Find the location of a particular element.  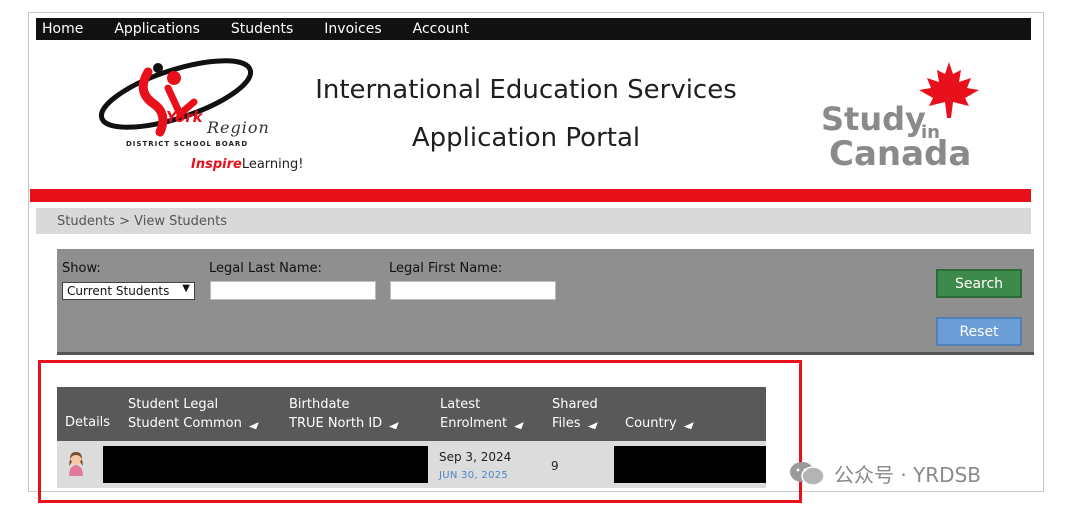

logo-region: Region is located at coordinates (238, 127).